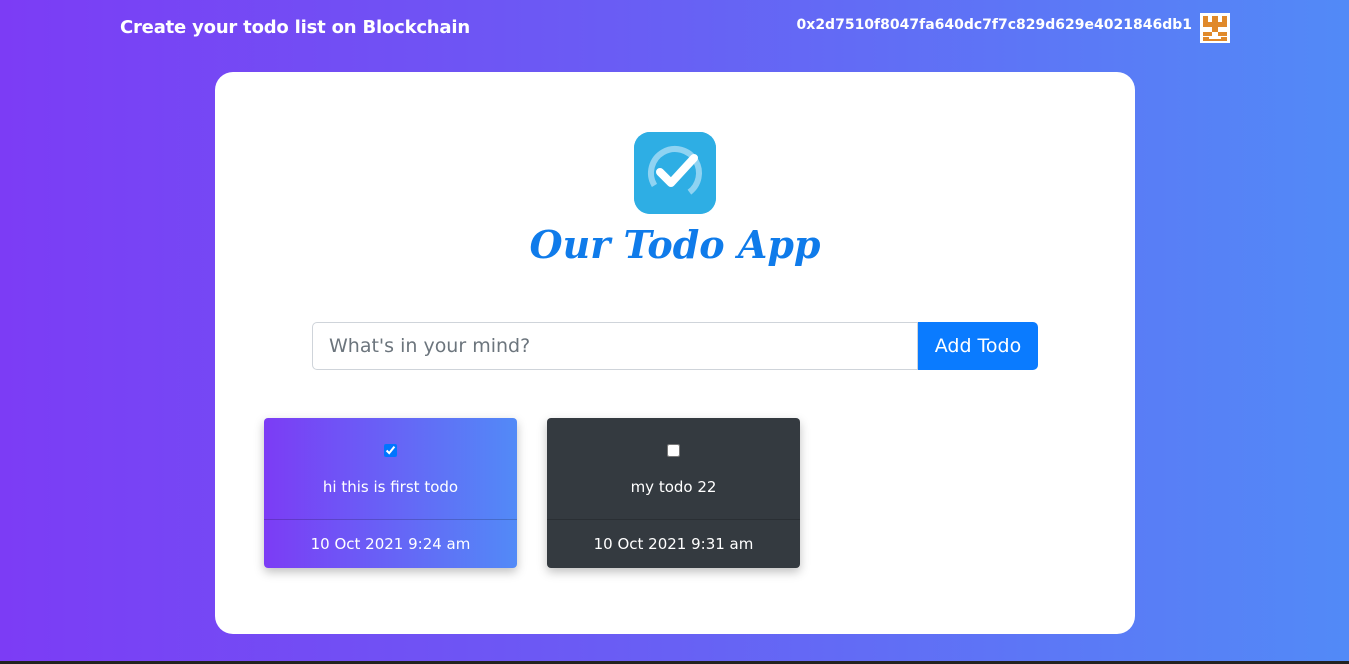 The width and height of the screenshot is (1349, 664). What do you see at coordinates (673, 487) in the screenshot?
I see `todo-text: my todo 22` at bounding box center [673, 487].